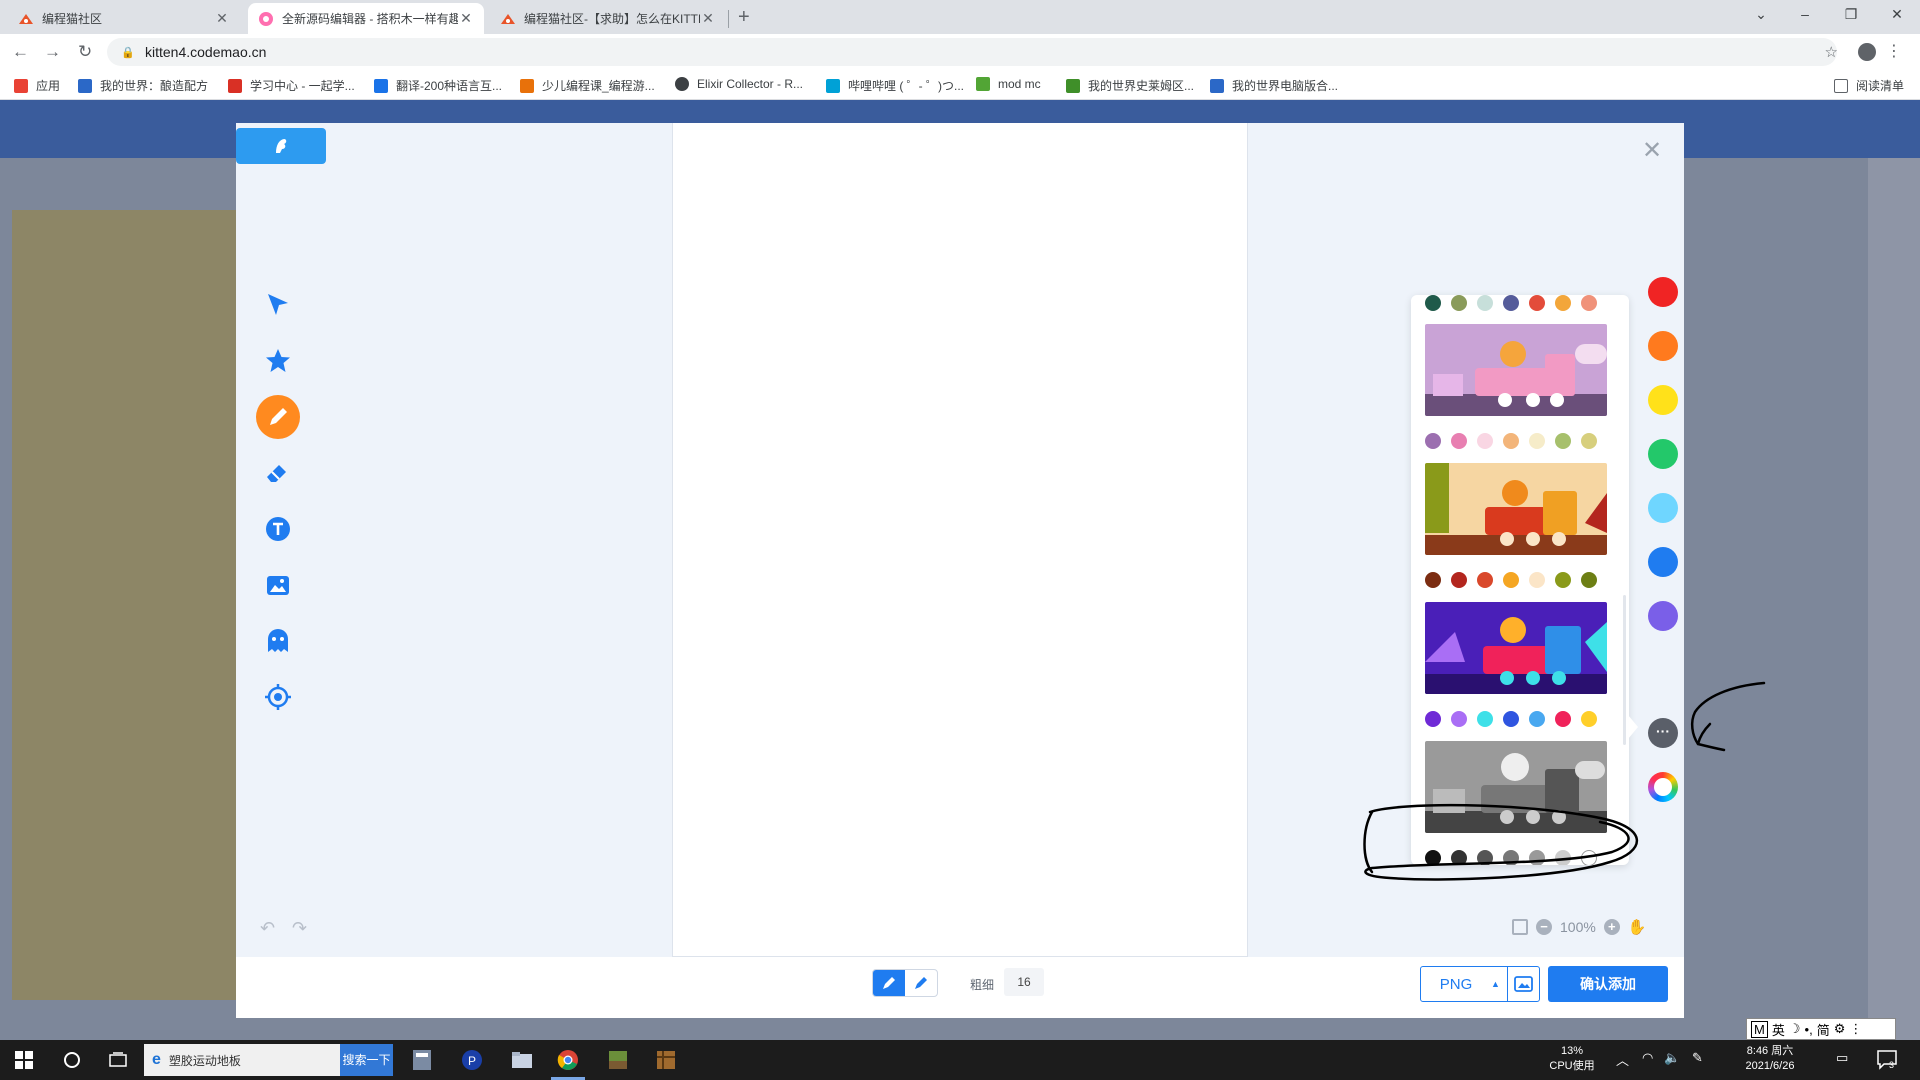 The image size is (1920, 1080). What do you see at coordinates (52, 52) in the screenshot?
I see `forward-icon: →` at bounding box center [52, 52].